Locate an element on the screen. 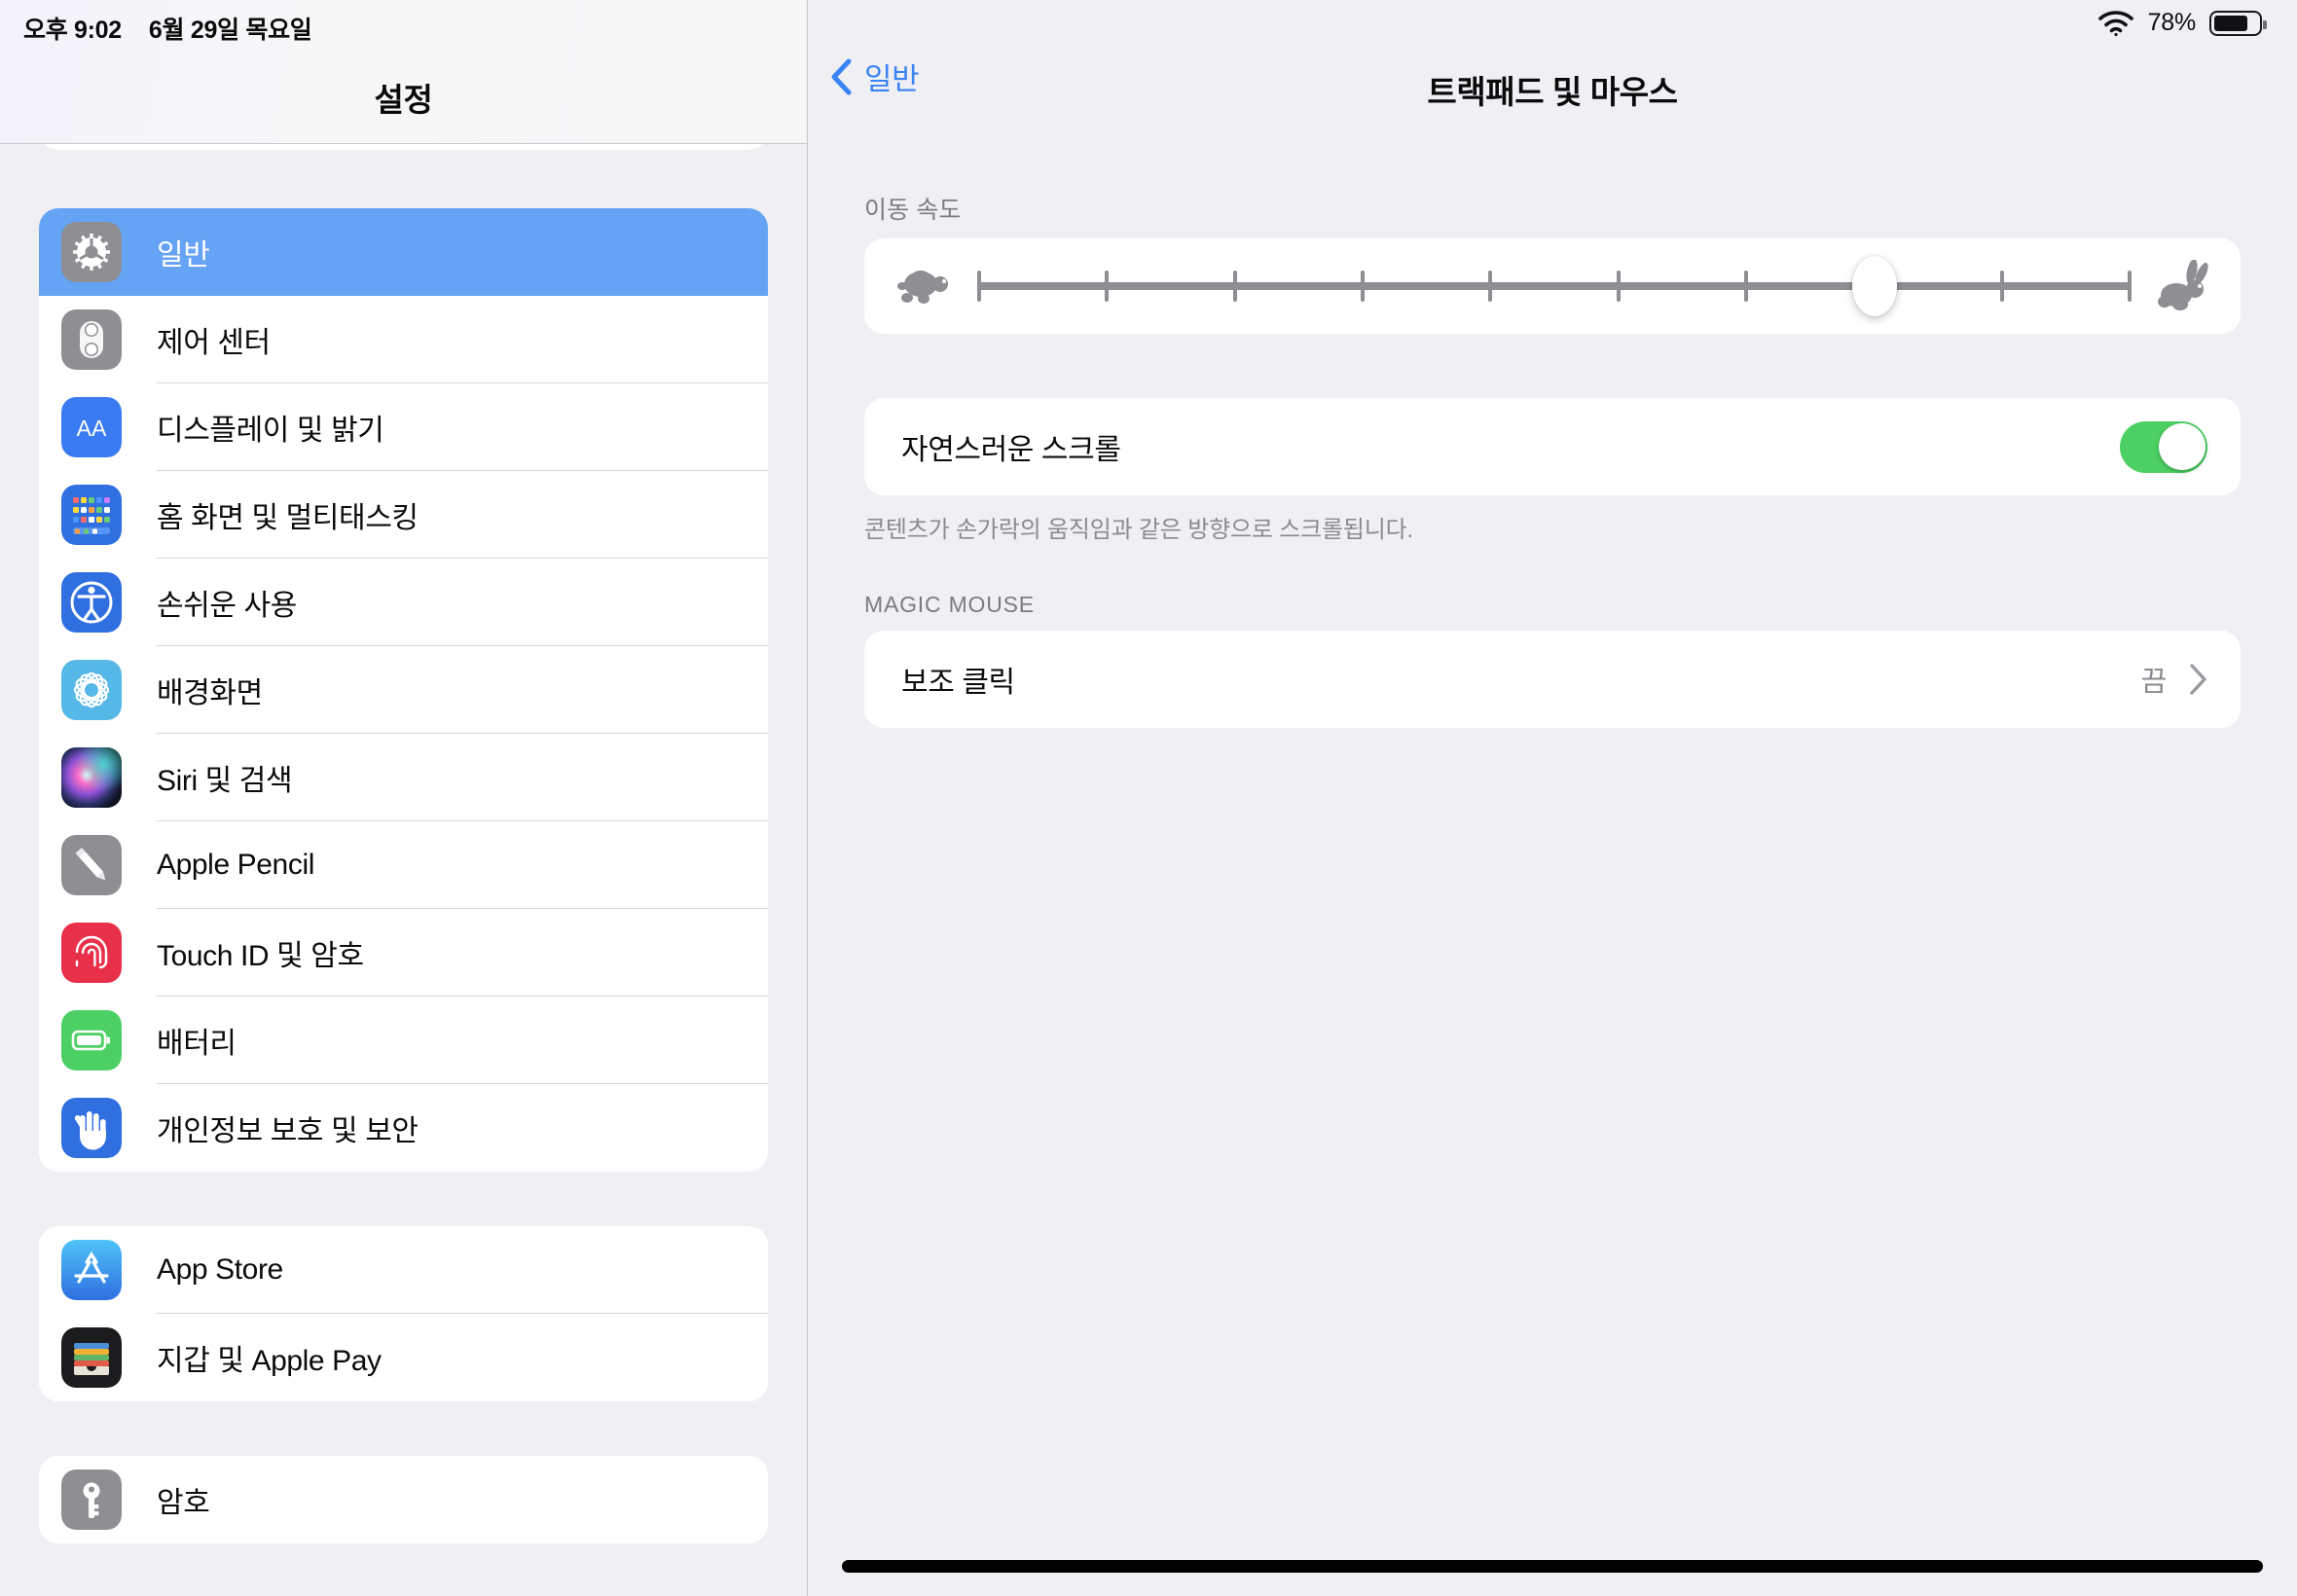 The image size is (2297, 1596). sidebar-item-touch-id-및-암호: Touch ID 및 암호 is located at coordinates (403, 953).